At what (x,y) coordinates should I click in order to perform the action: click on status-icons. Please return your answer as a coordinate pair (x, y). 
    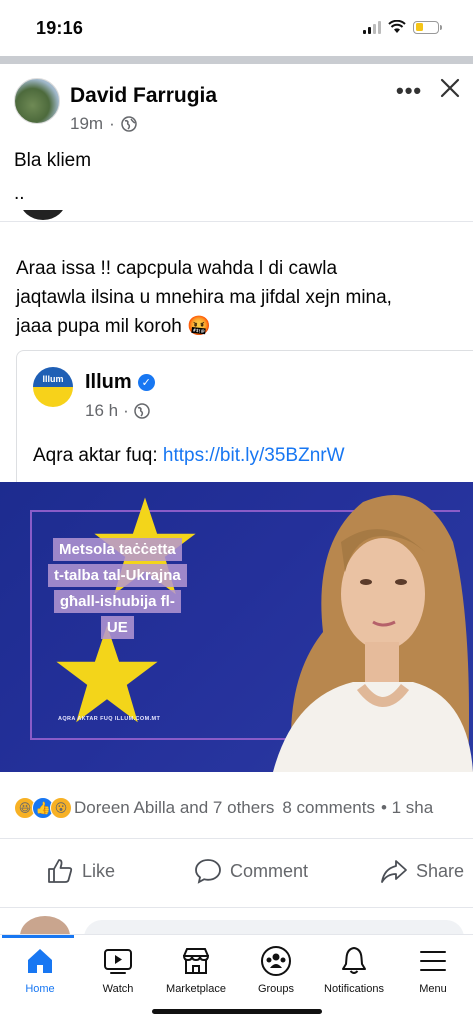
    Looking at the image, I should click on (402, 27).